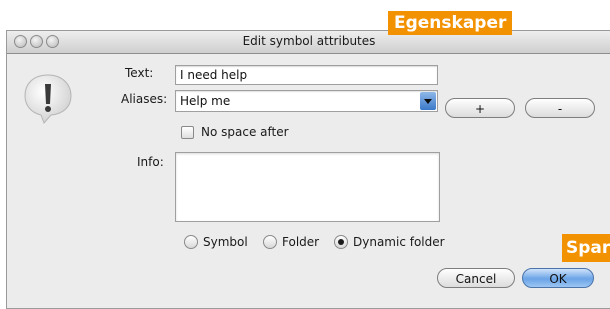 The width and height of the screenshot is (610, 309). What do you see at coordinates (480, 108) in the screenshot?
I see `add-alias-button: +` at bounding box center [480, 108].